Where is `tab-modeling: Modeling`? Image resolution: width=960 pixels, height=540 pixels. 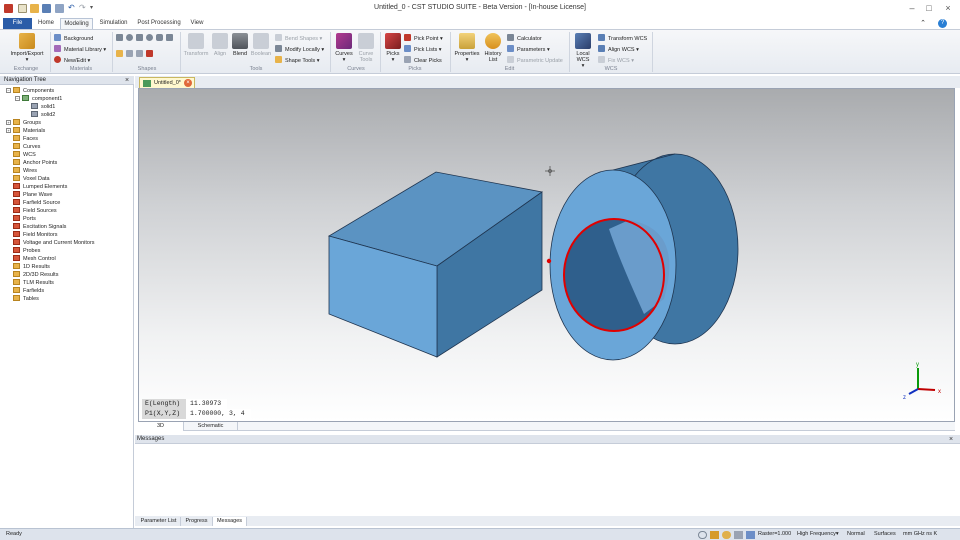 tab-modeling: Modeling is located at coordinates (76, 23).